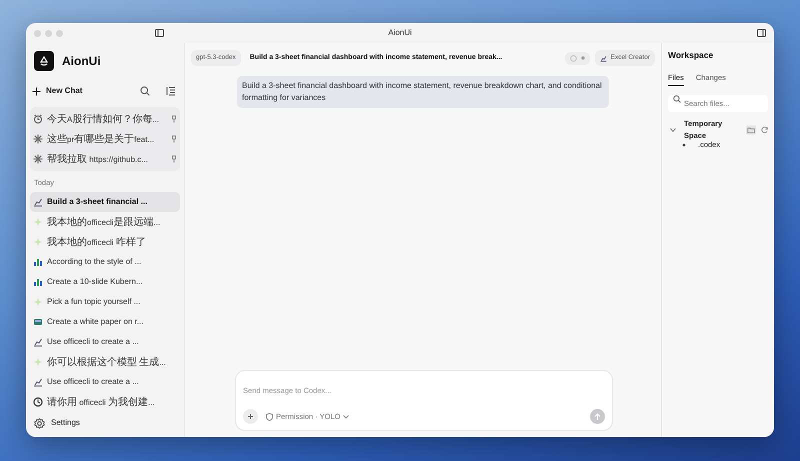 The height and width of the screenshot is (461, 800). I want to click on bullet-icon, so click(684, 144).